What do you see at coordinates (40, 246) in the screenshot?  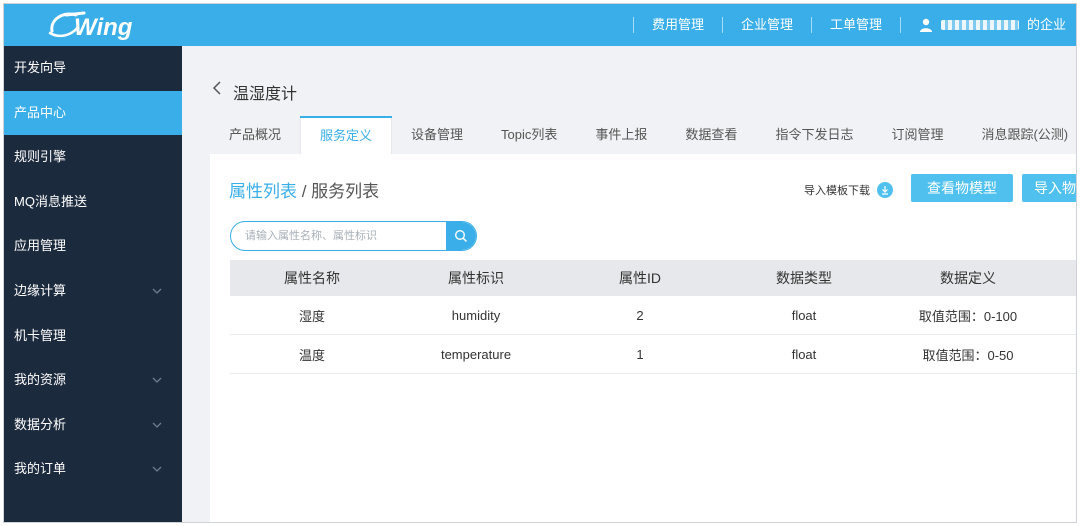 I see `sidebar-item-label: 应用管理` at bounding box center [40, 246].